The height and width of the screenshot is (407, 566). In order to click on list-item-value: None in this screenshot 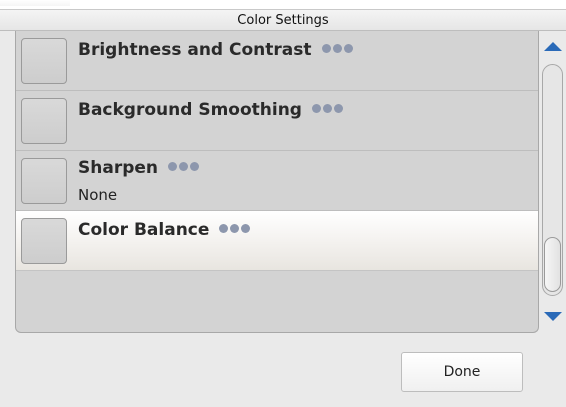, I will do `click(98, 195)`.